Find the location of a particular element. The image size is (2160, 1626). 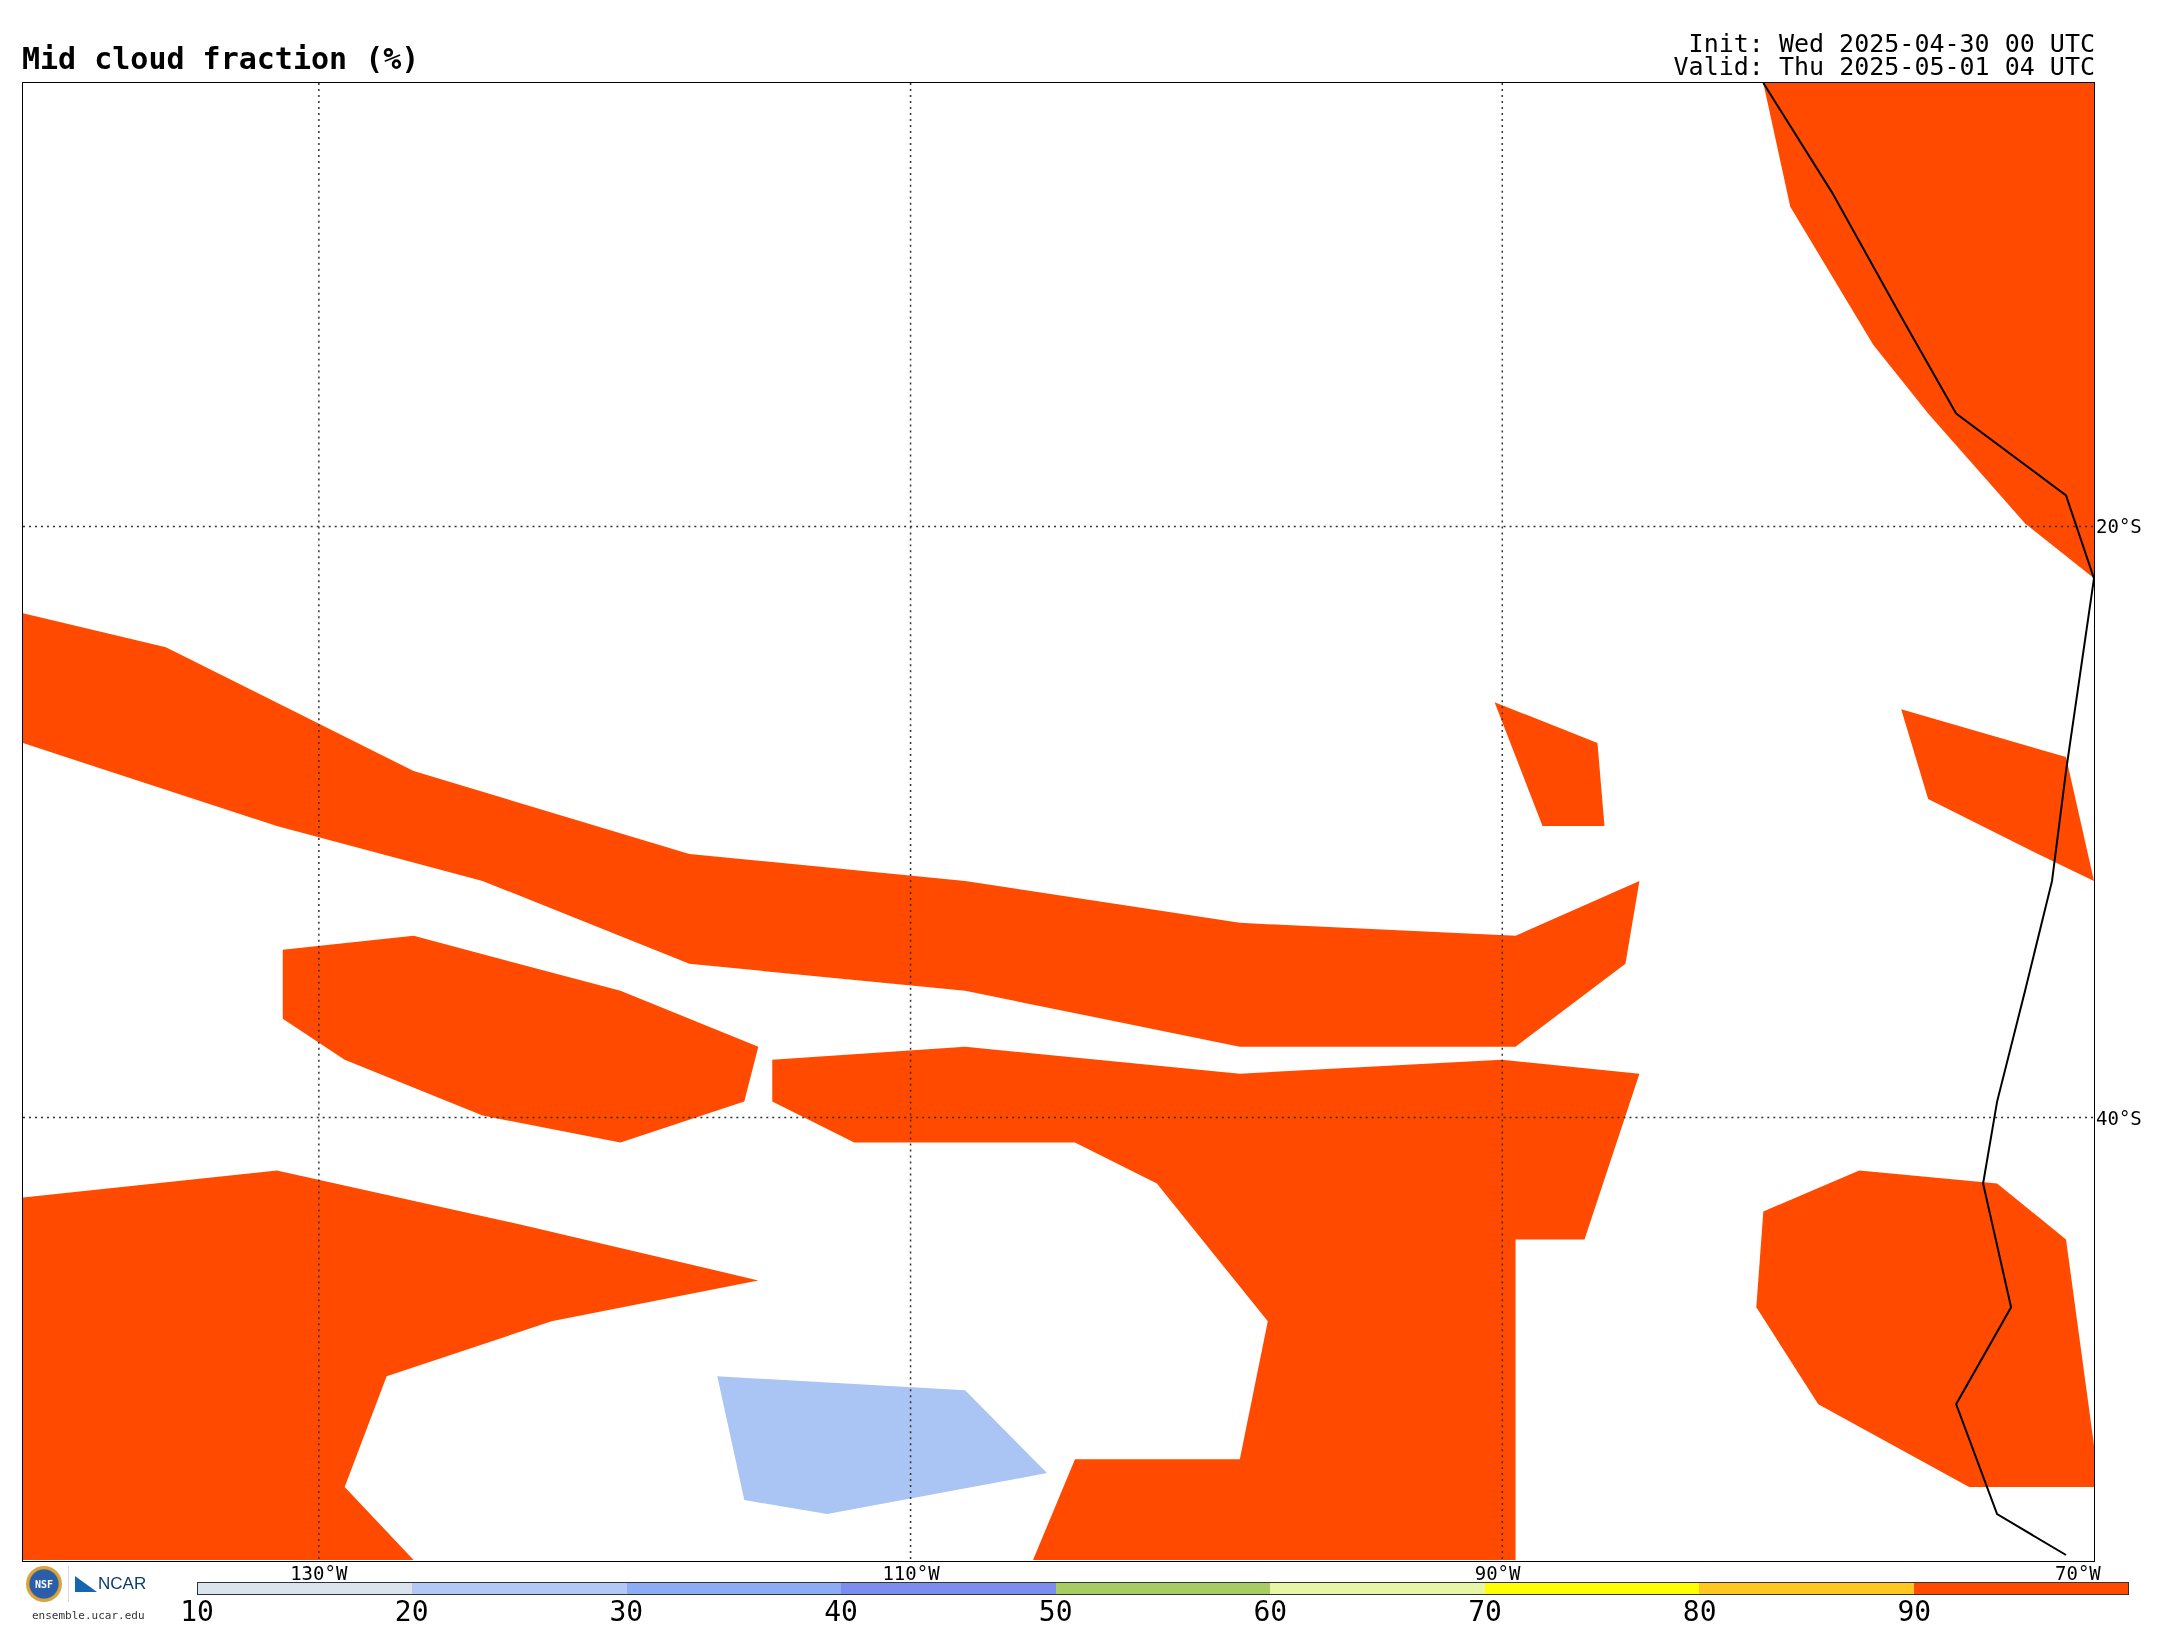

longitude-label: 130°W is located at coordinates (319, 1573).